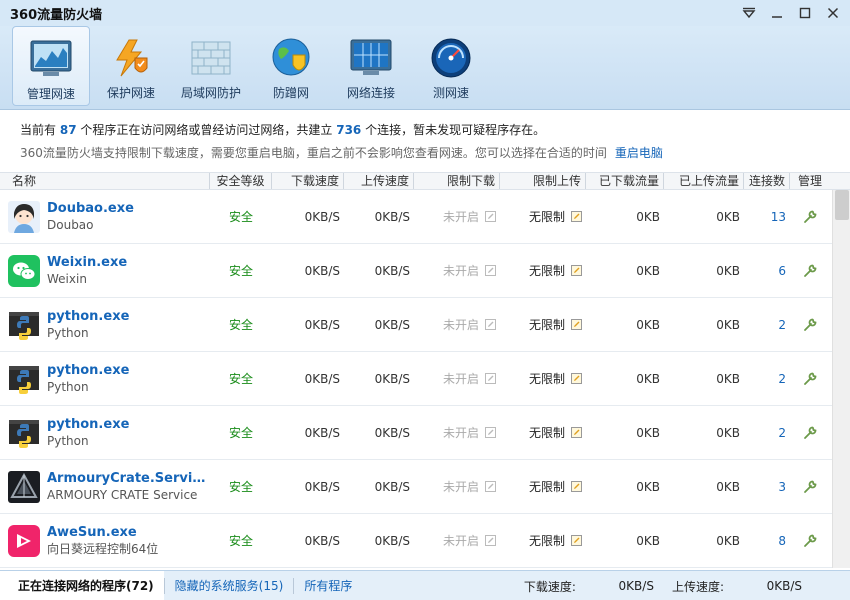  What do you see at coordinates (131, 58) in the screenshot?
I see `lightning-shield-icon` at bounding box center [131, 58].